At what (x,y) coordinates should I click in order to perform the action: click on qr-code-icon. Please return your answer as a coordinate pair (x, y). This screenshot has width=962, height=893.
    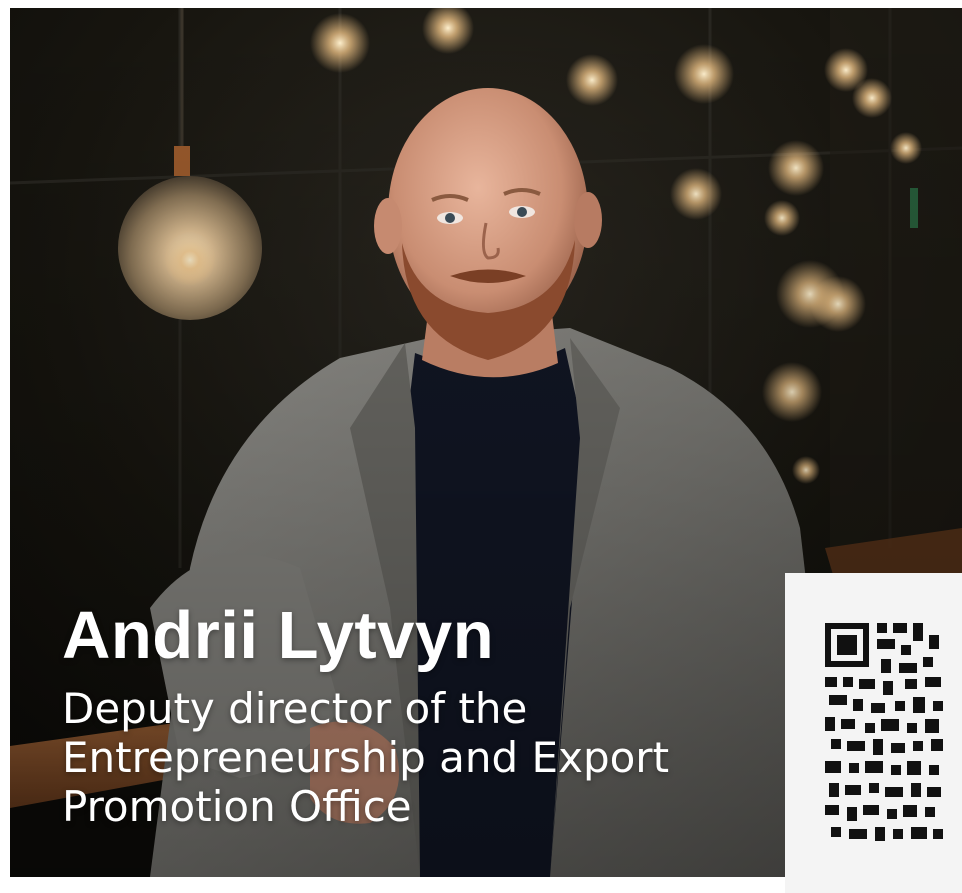
    Looking at the image, I should click on (891, 735).